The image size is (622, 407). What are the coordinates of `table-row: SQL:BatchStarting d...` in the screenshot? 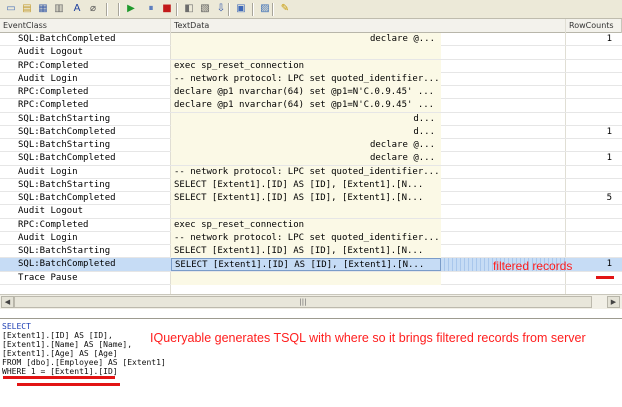 It's located at (311, 119).